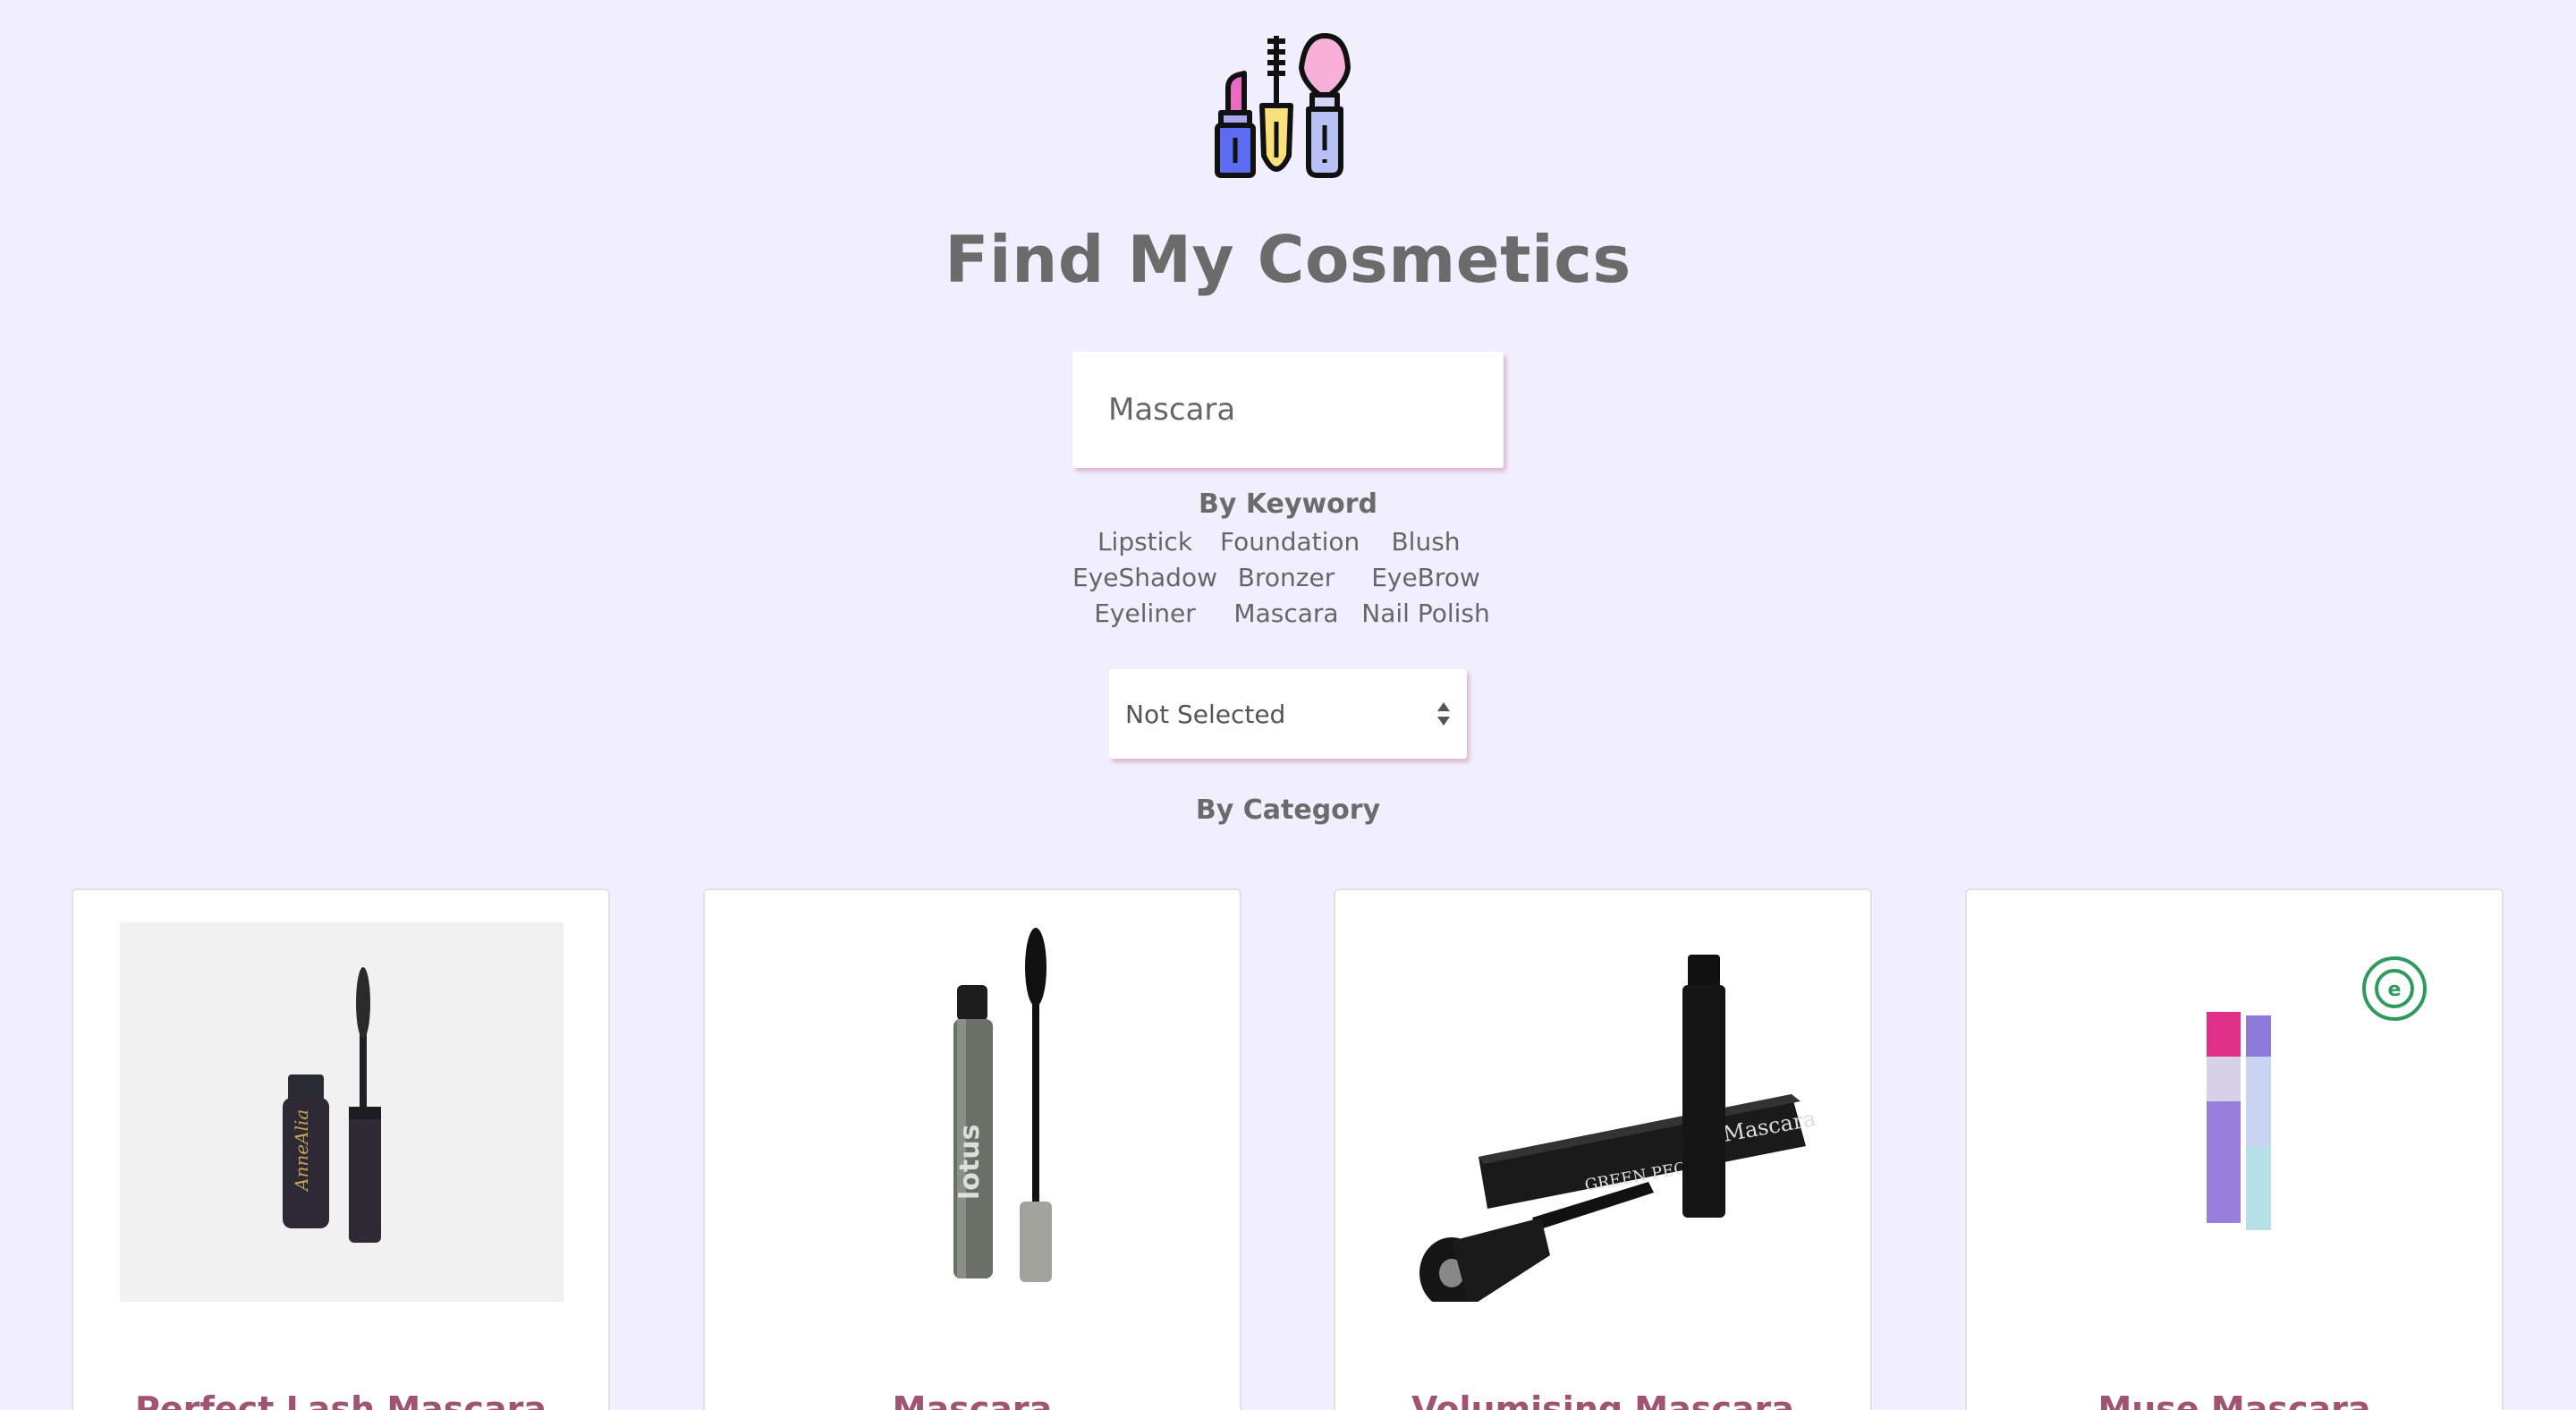 Image resolution: width=2576 pixels, height=1410 pixels. Describe the element at coordinates (1603, 1112) in the screenshot. I see `product-image-mascara-icon: GREEN PEOPLE Mascara` at that location.